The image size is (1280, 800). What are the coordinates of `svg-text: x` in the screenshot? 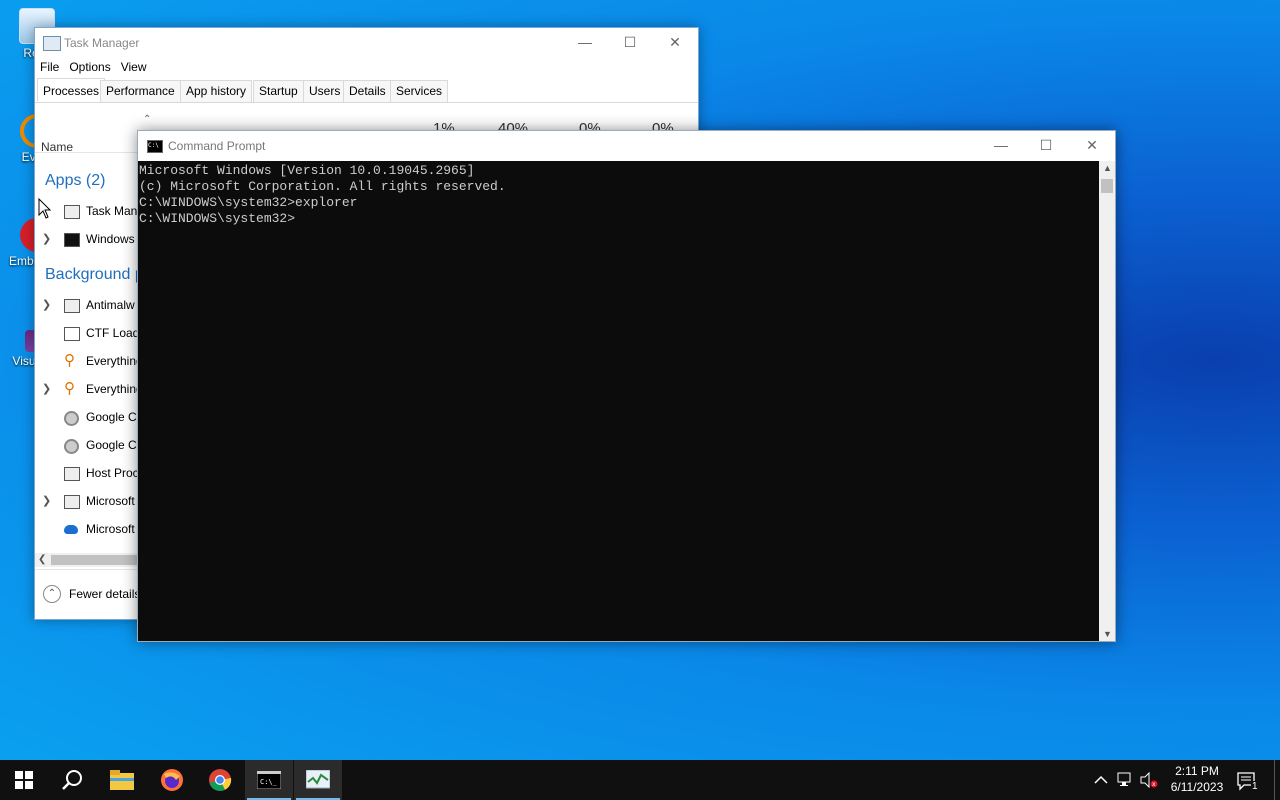 It's located at (1154, 784).